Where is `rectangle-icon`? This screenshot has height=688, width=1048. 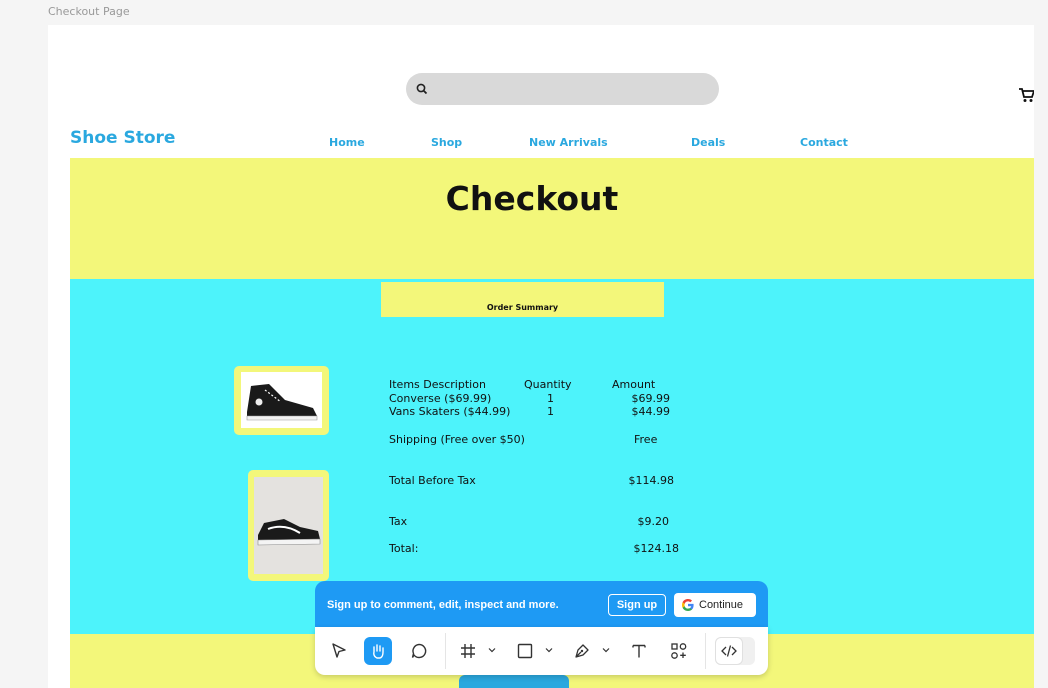
rectangle-icon is located at coordinates (525, 651).